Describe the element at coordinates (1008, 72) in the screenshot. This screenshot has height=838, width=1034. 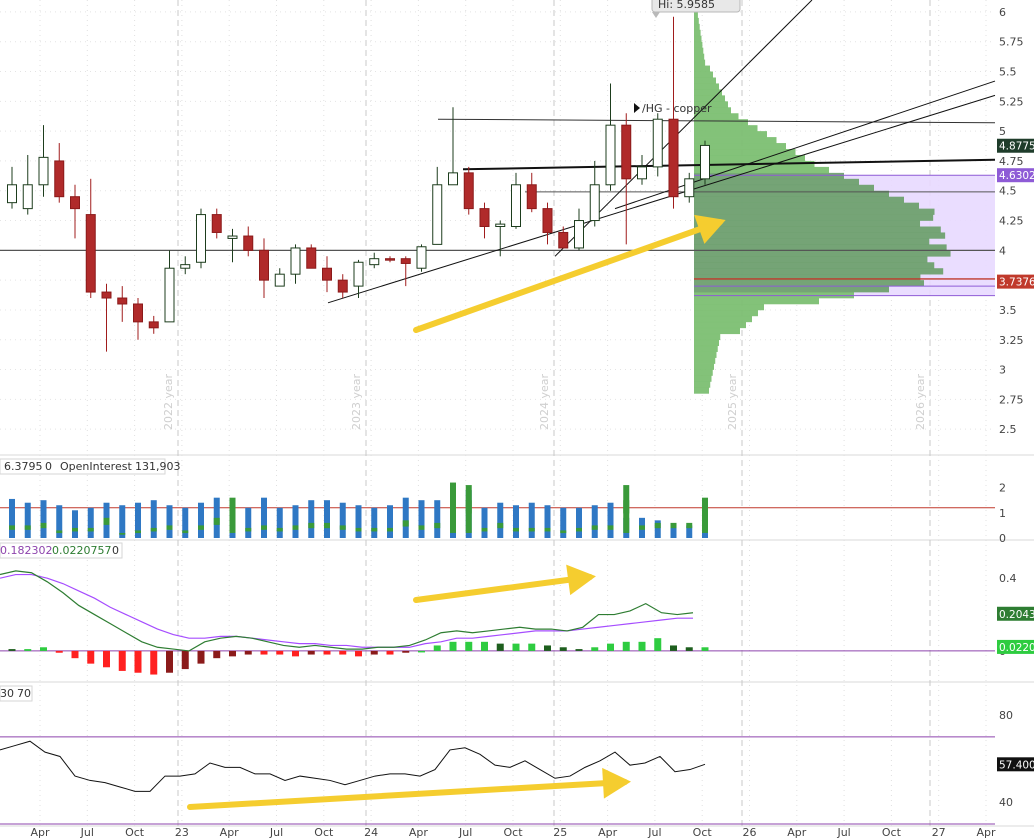
I see `y-tick-label: 5.5` at that location.